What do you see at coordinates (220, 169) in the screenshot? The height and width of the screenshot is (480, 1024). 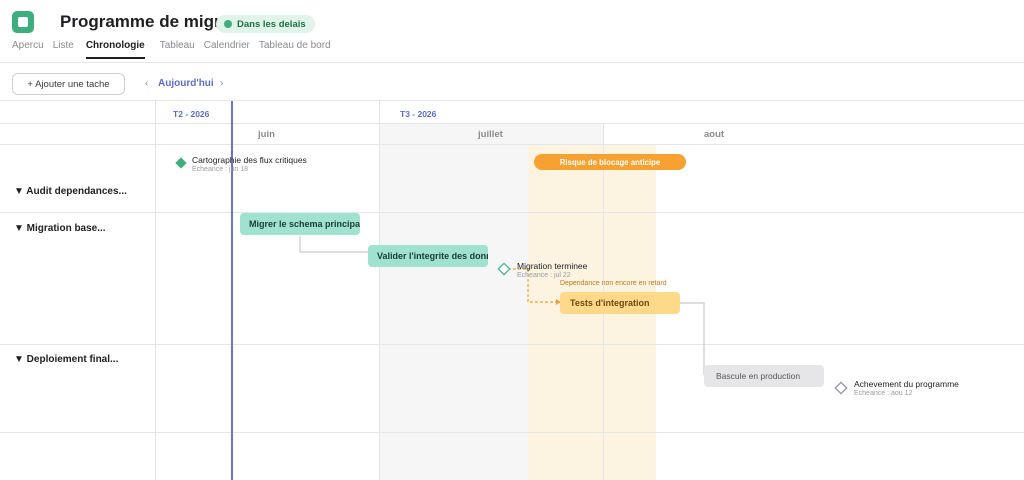 I see `milestone-due: Echeance : jun 18` at bounding box center [220, 169].